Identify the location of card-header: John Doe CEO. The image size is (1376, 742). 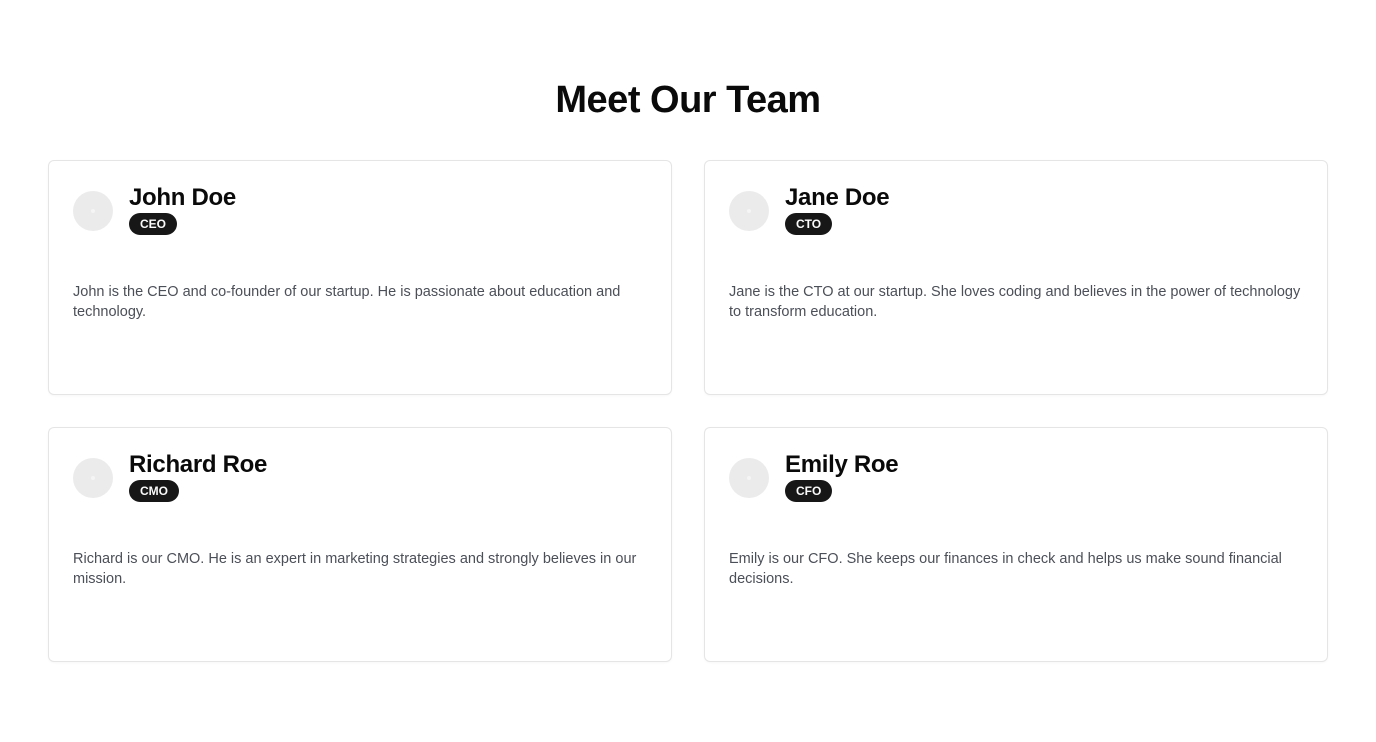
(154, 209).